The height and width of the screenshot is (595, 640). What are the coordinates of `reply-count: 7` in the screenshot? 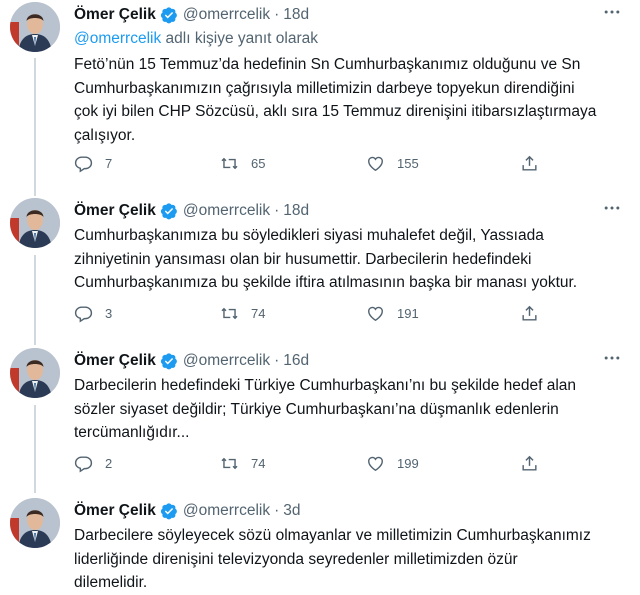 It's located at (109, 163).